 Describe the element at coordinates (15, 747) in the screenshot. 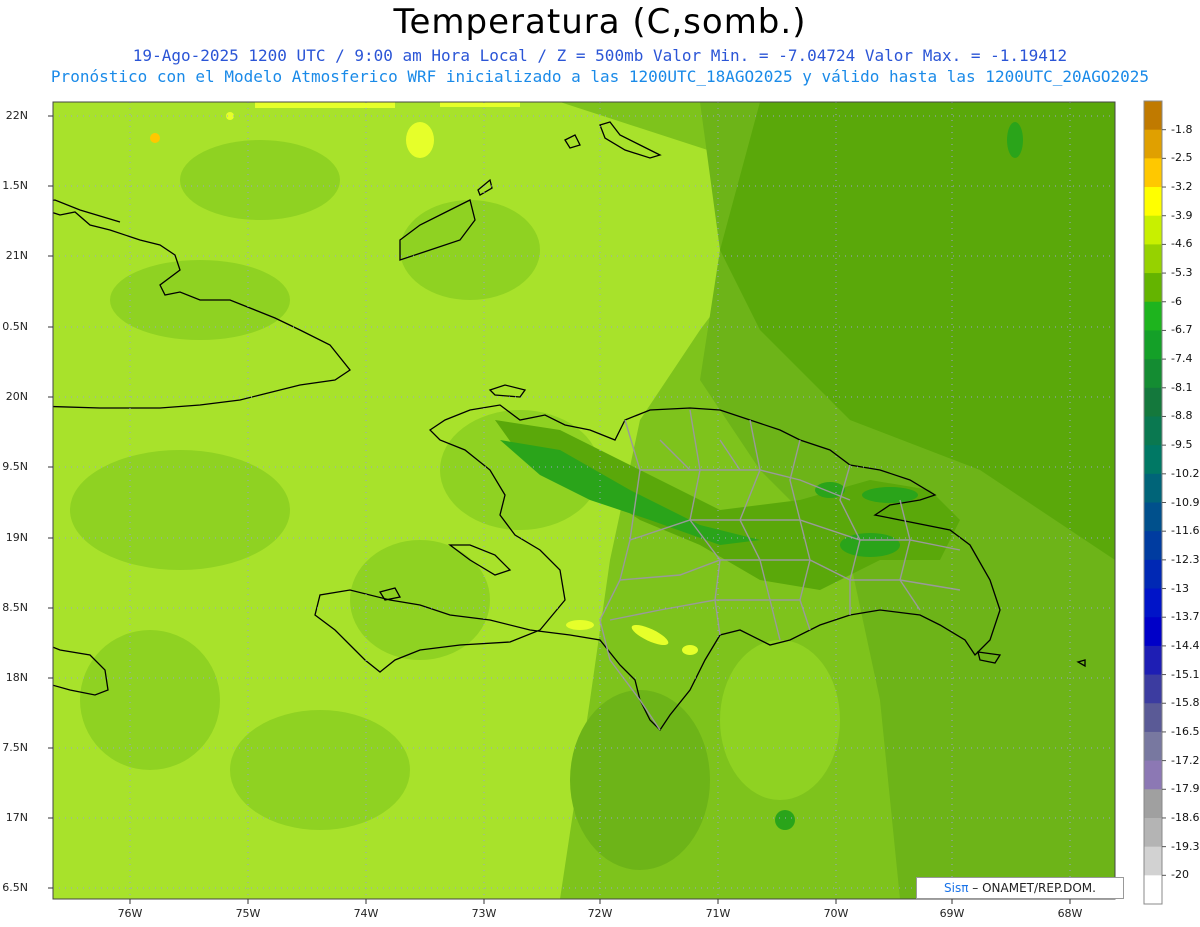

I see `lat-label: 7.5N` at that location.